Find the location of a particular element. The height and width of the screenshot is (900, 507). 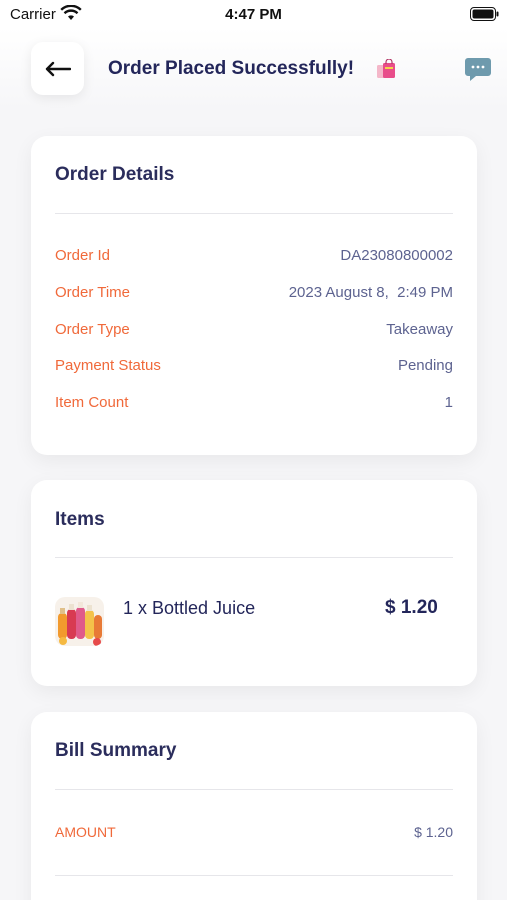

back-button is located at coordinates (57, 68).